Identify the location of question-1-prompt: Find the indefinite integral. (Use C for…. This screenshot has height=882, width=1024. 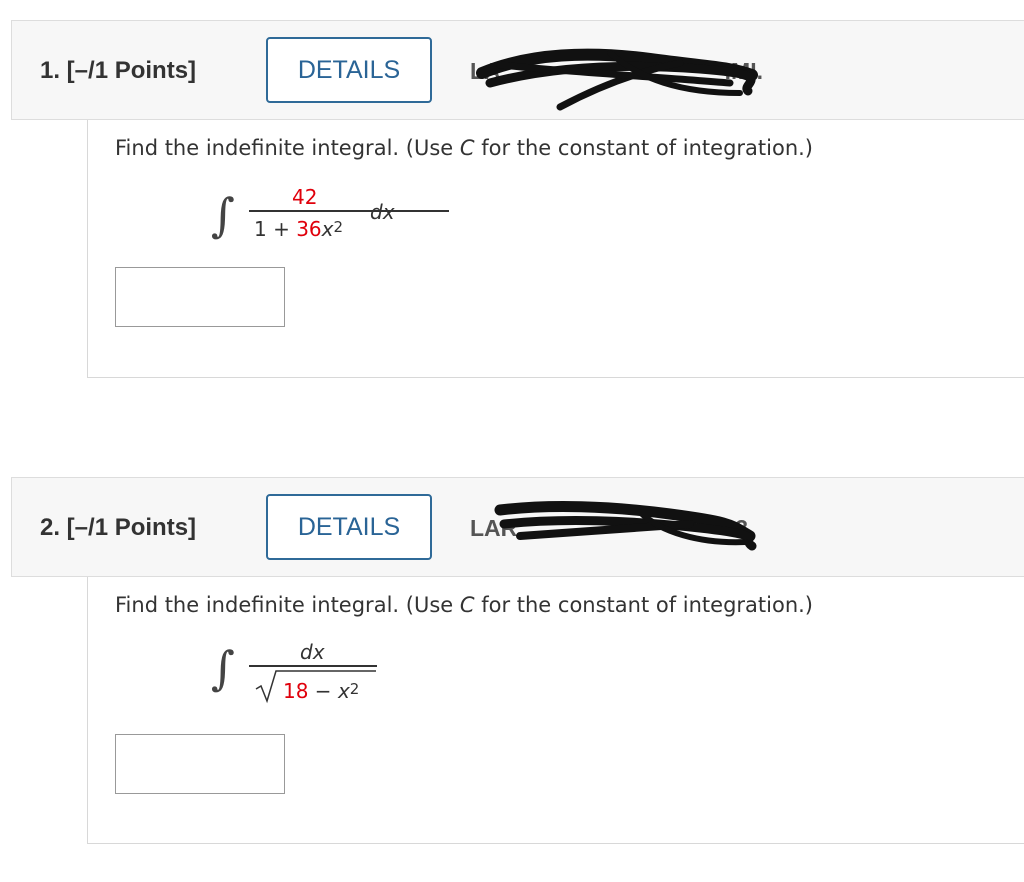
(464, 148).